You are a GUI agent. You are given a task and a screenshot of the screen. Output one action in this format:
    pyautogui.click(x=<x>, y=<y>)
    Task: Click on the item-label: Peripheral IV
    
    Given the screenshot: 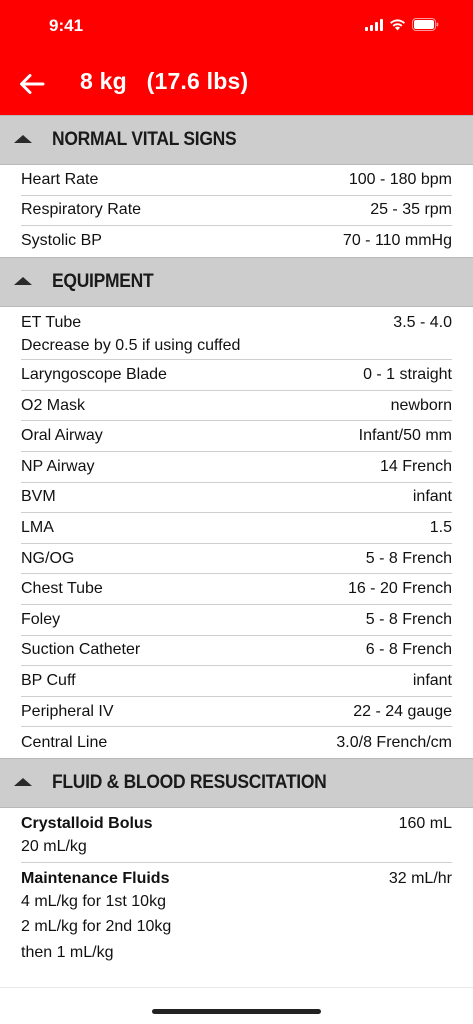 What is the action you would take?
    pyautogui.click(x=67, y=711)
    